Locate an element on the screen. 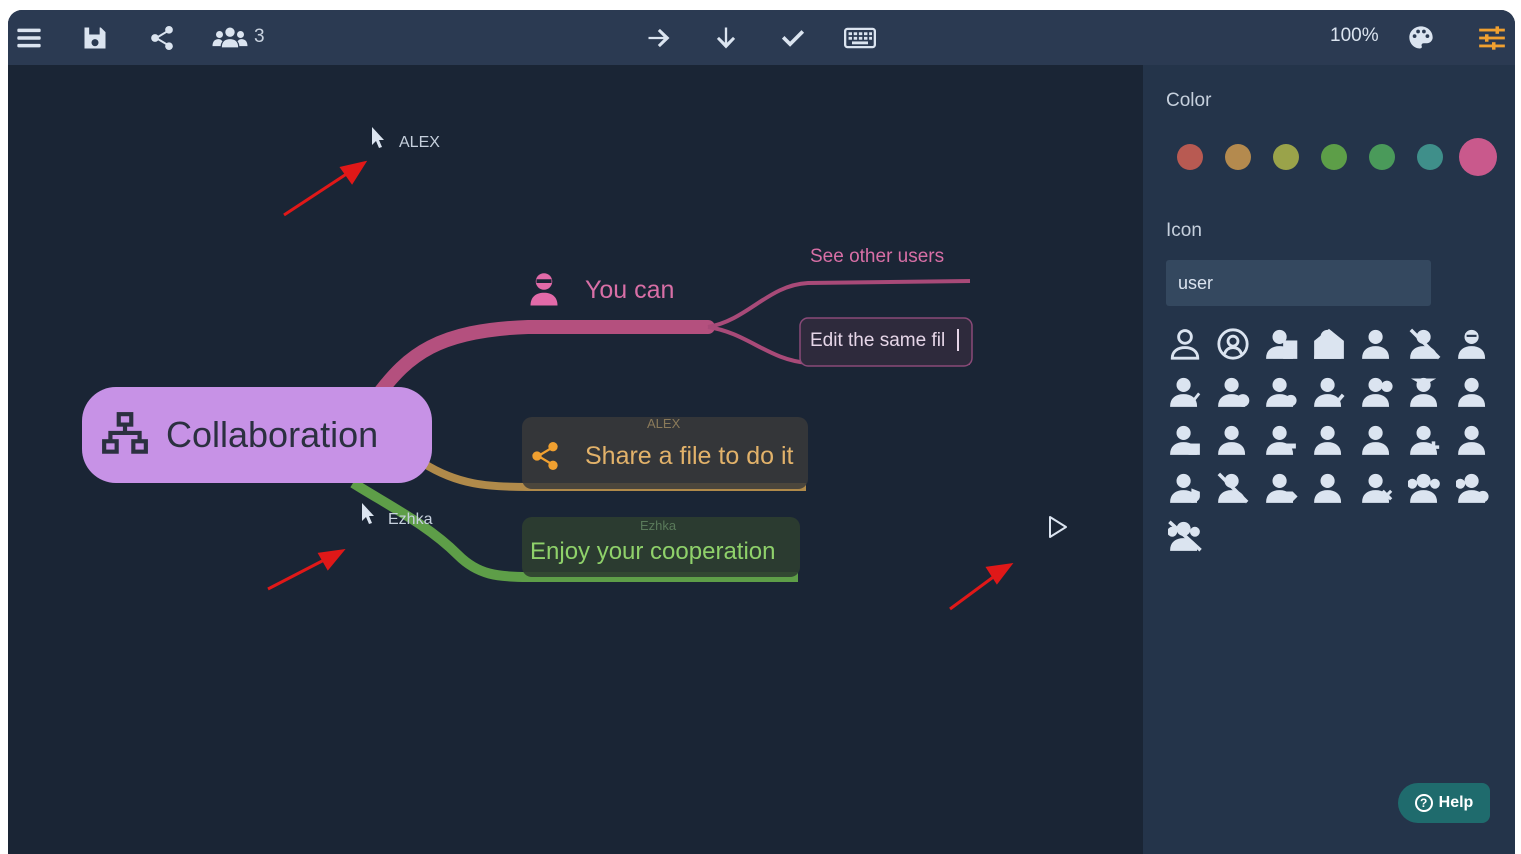  user-outline-icon is located at coordinates (1188, 347).